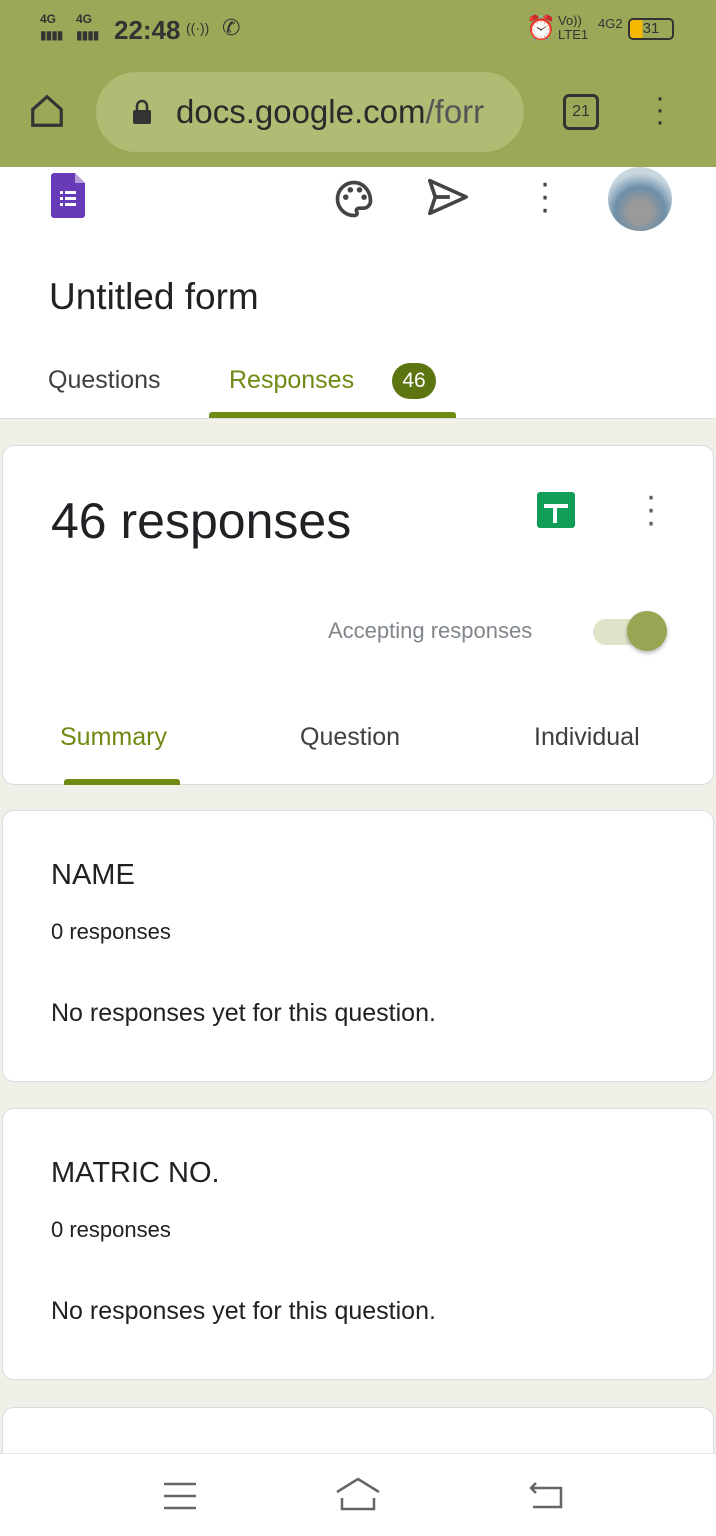 The height and width of the screenshot is (1536, 716). Describe the element at coordinates (556, 510) in the screenshot. I see `google-sheets-icon` at that location.